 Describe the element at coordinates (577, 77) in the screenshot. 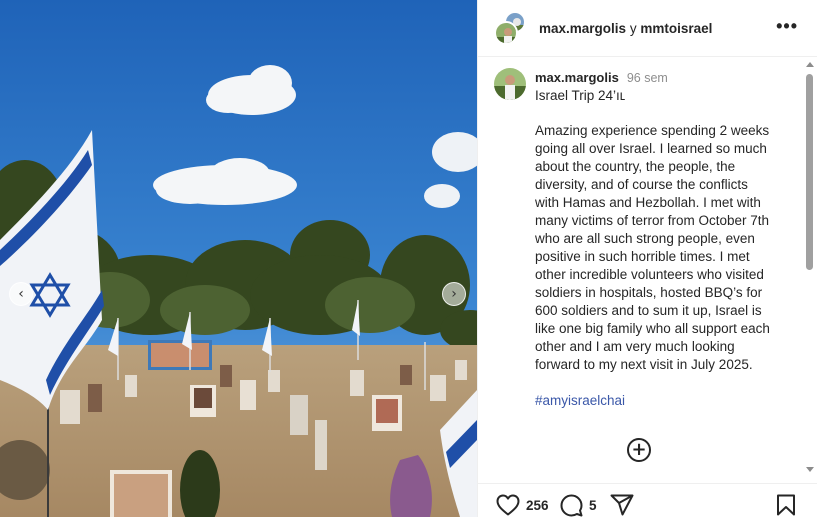

I see `caption-username: max.margolis` at that location.